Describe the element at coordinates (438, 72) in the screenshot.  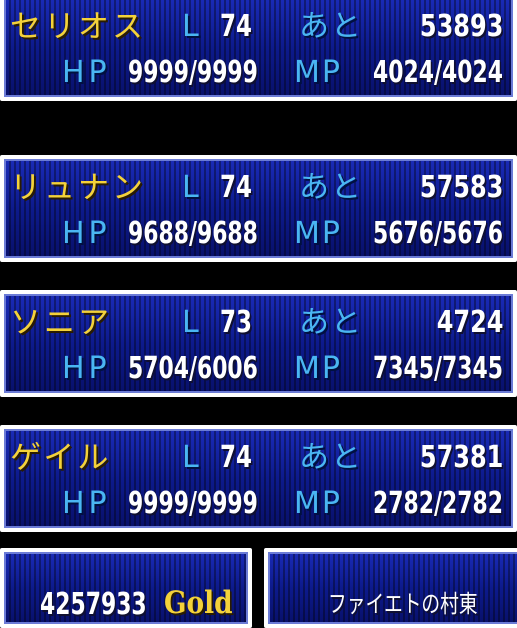
I see `mp-value: 4024/4024` at that location.